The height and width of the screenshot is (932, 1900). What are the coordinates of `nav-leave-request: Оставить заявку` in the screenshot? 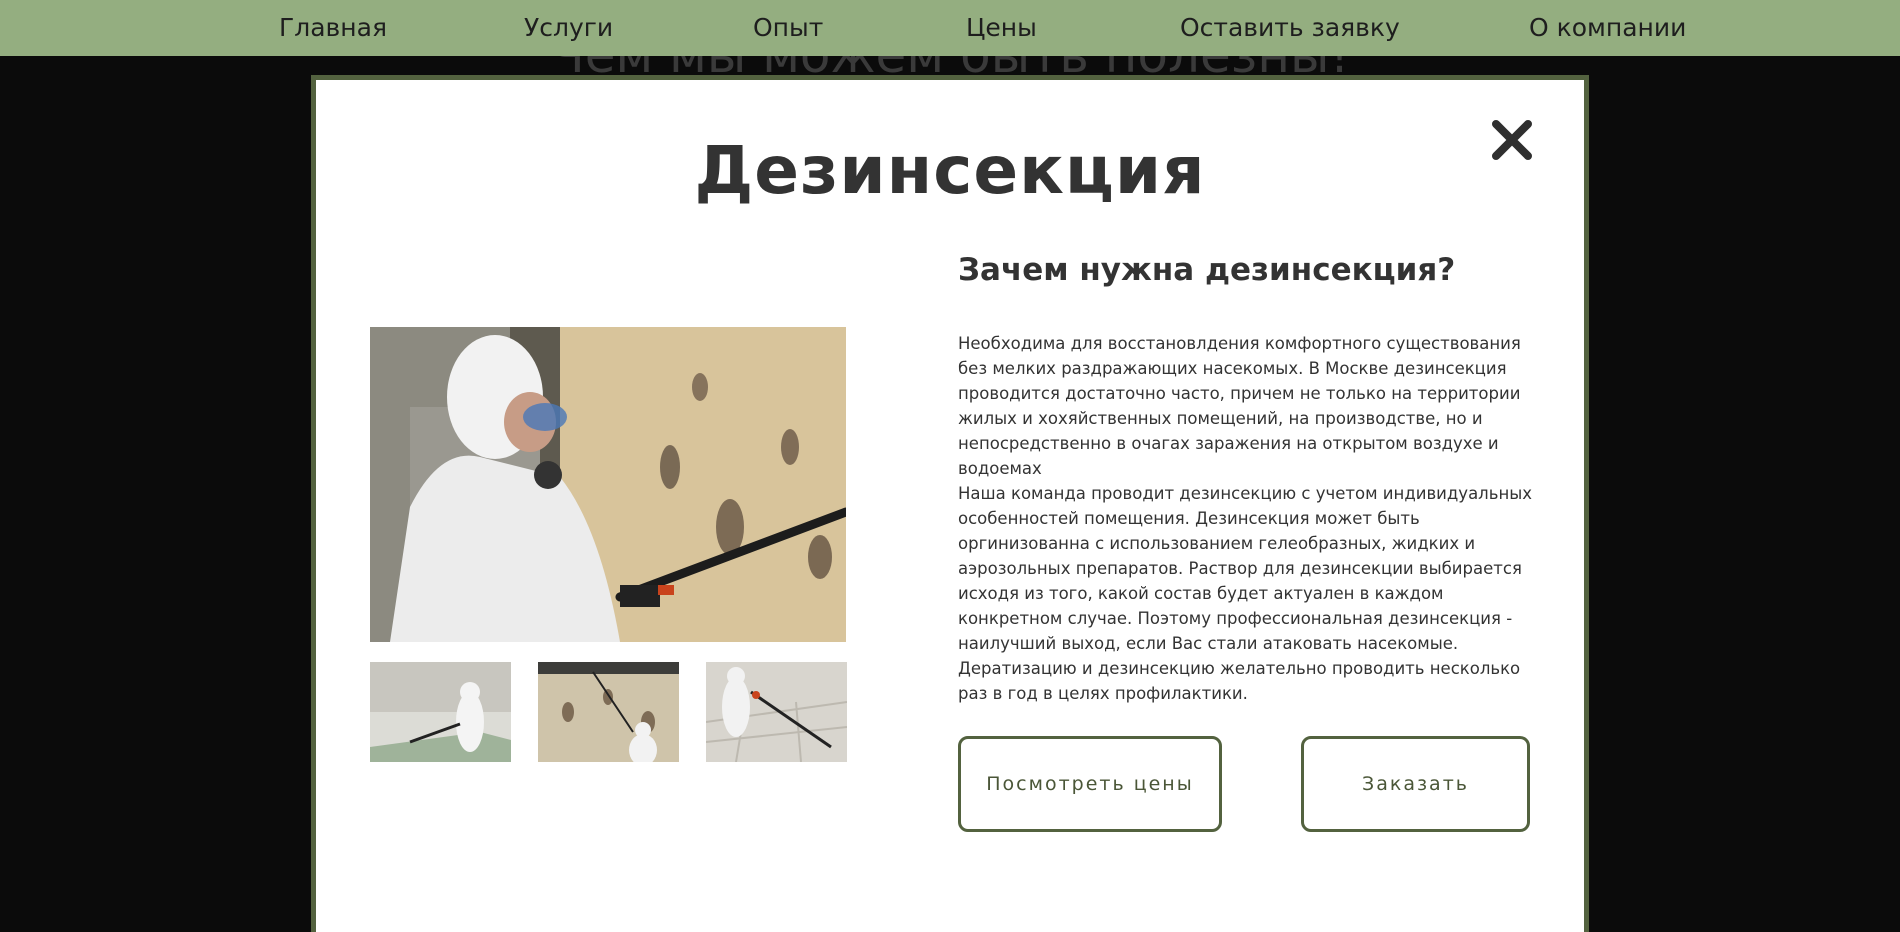 It's located at (1290, 28).